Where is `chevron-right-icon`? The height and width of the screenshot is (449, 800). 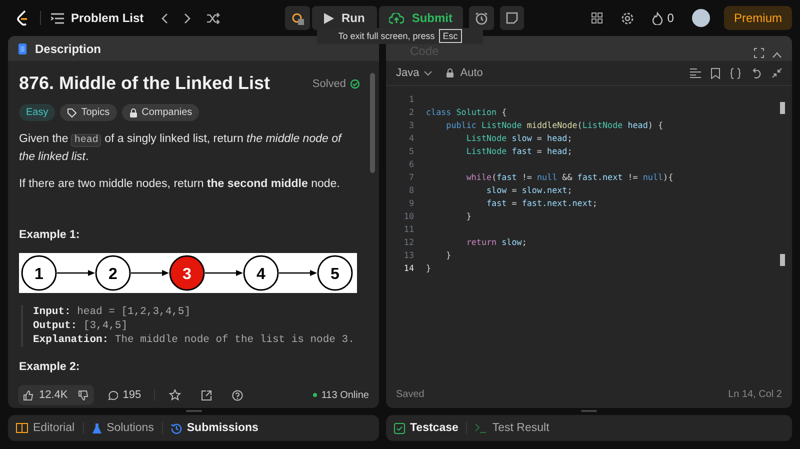 chevron-right-icon is located at coordinates (187, 18).